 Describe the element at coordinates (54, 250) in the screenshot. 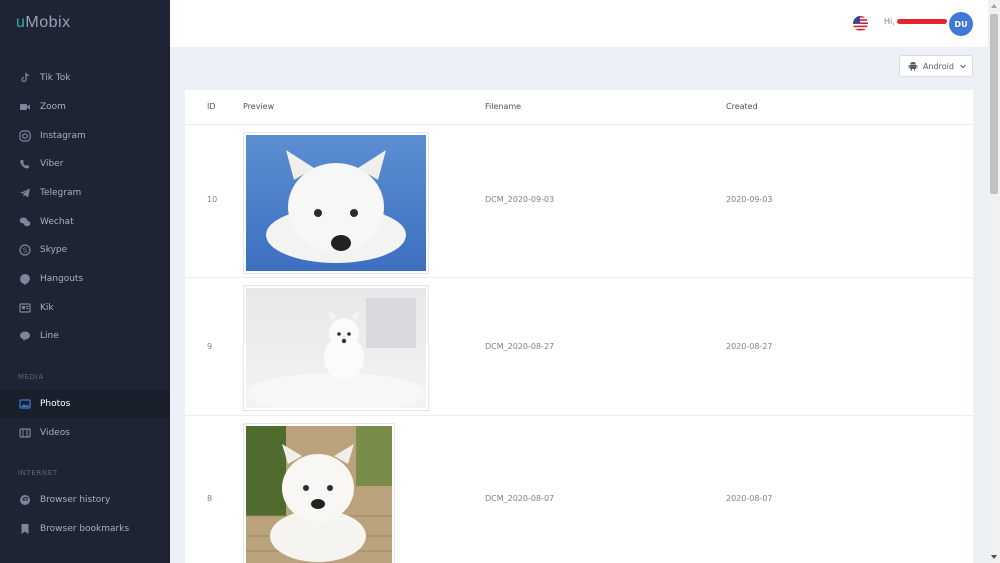

I see `sidebar-item-label: Skype` at that location.